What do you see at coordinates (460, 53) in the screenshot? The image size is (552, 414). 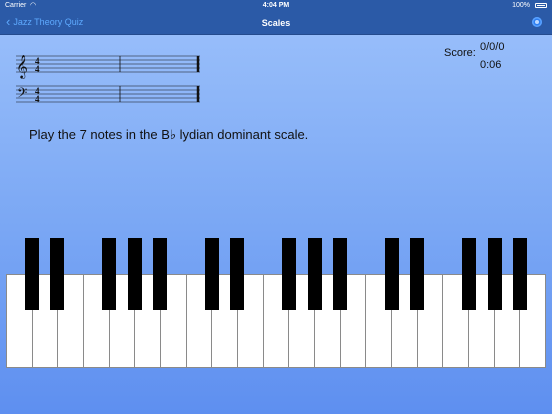 I see `score-label: Score:` at bounding box center [460, 53].